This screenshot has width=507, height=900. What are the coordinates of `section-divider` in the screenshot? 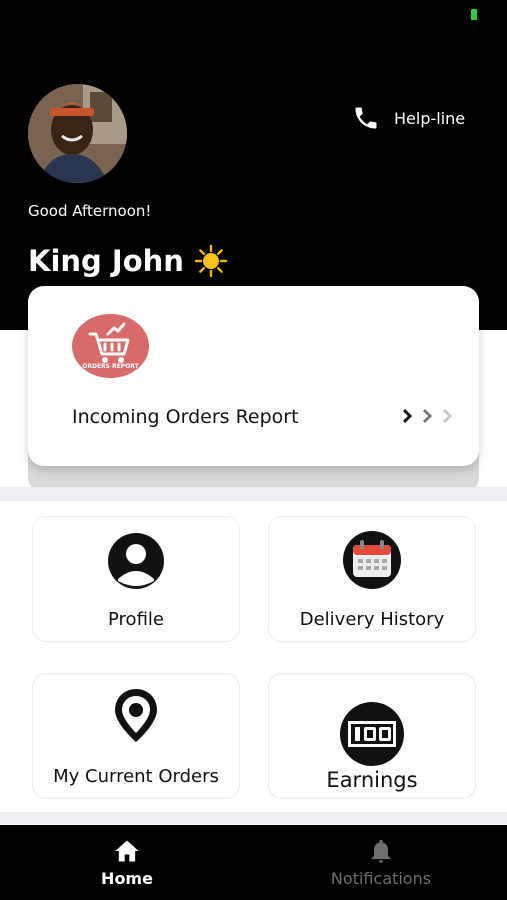 It's located at (253, 494).